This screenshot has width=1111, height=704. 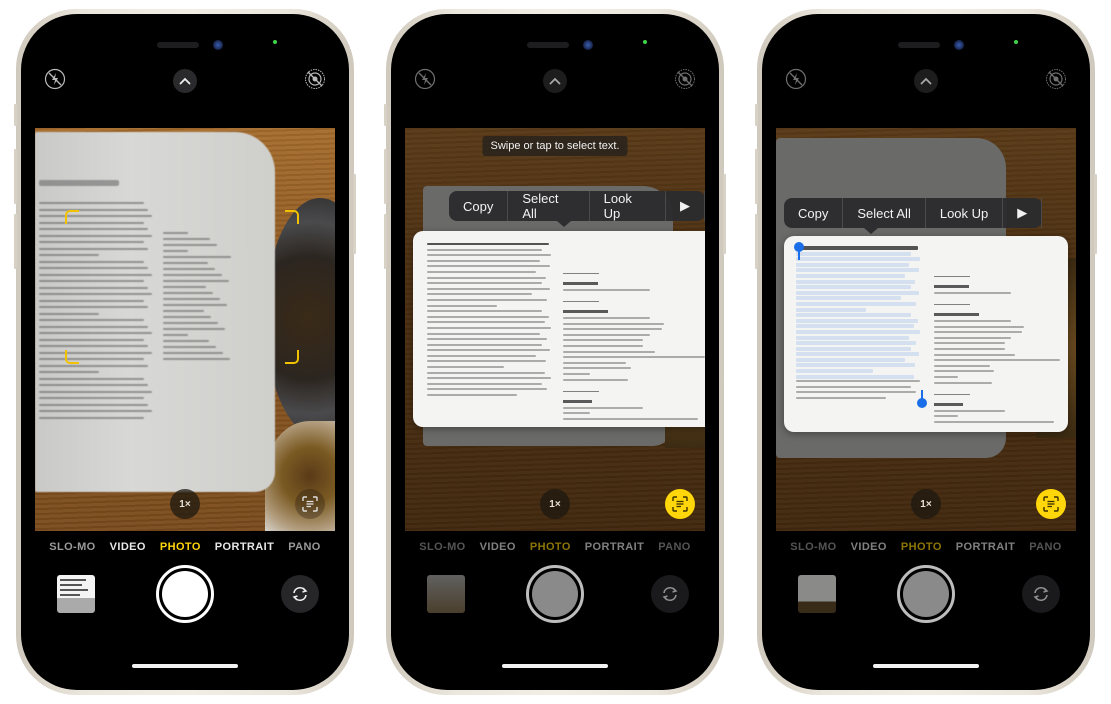 I want to click on camera-flip-icon, so click(x=670, y=594).